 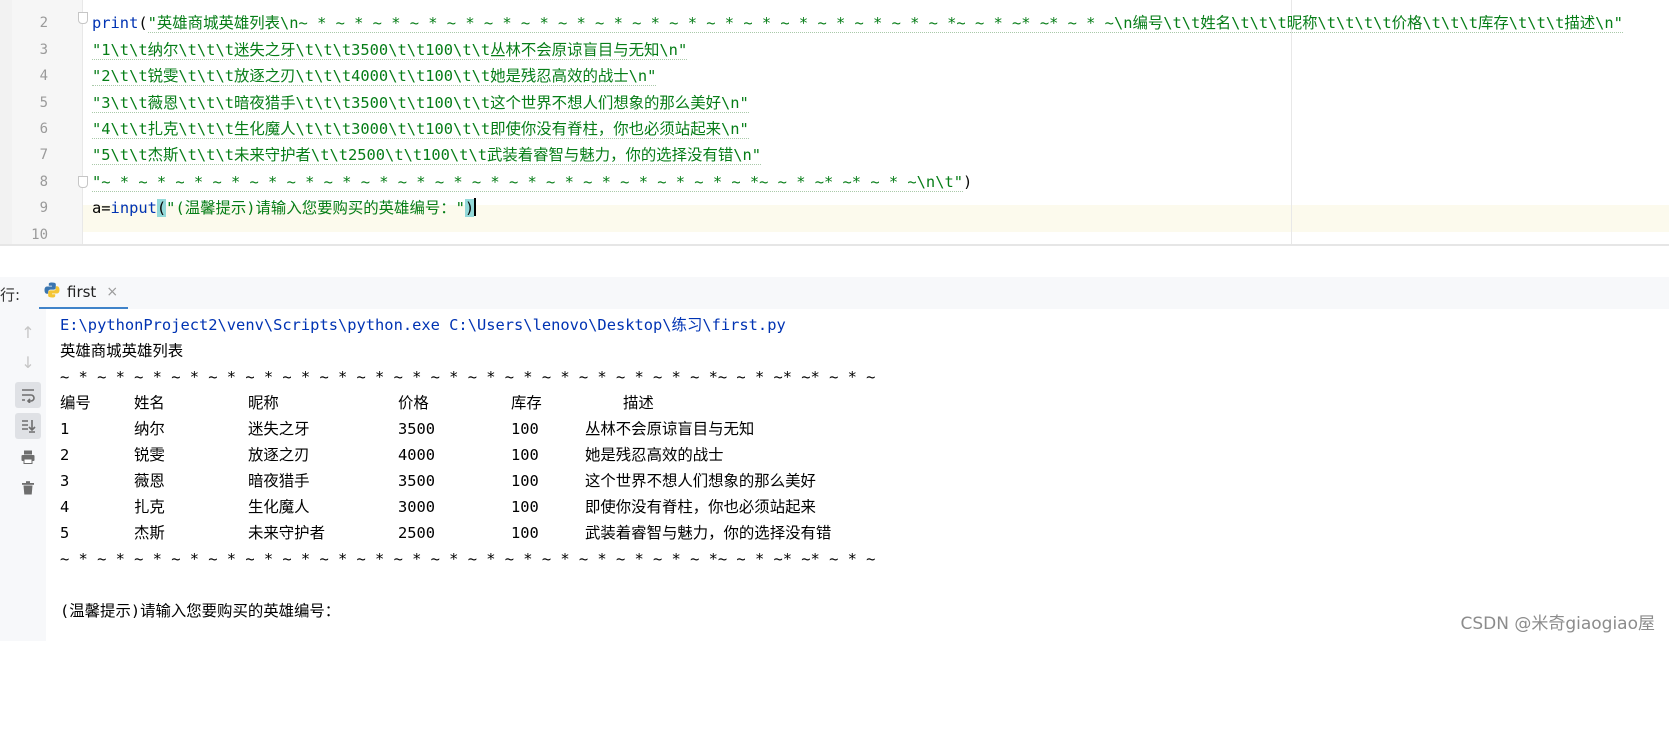 What do you see at coordinates (43, 103) in the screenshot?
I see `line-number: 5` at bounding box center [43, 103].